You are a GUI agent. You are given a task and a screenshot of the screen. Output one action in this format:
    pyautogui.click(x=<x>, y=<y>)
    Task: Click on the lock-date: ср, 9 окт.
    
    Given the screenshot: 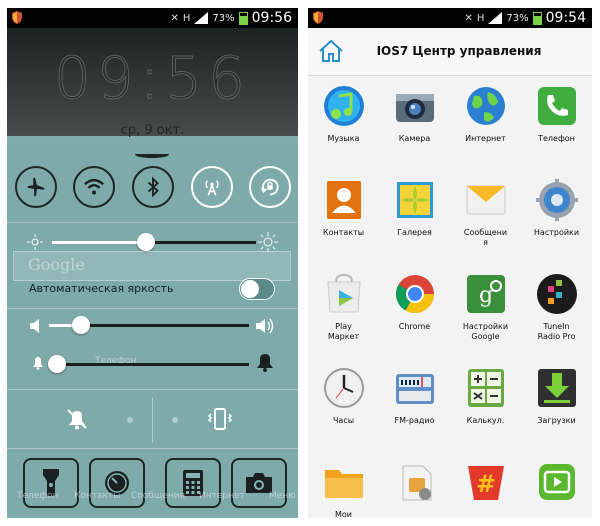 What is the action you would take?
    pyautogui.click(x=152, y=130)
    